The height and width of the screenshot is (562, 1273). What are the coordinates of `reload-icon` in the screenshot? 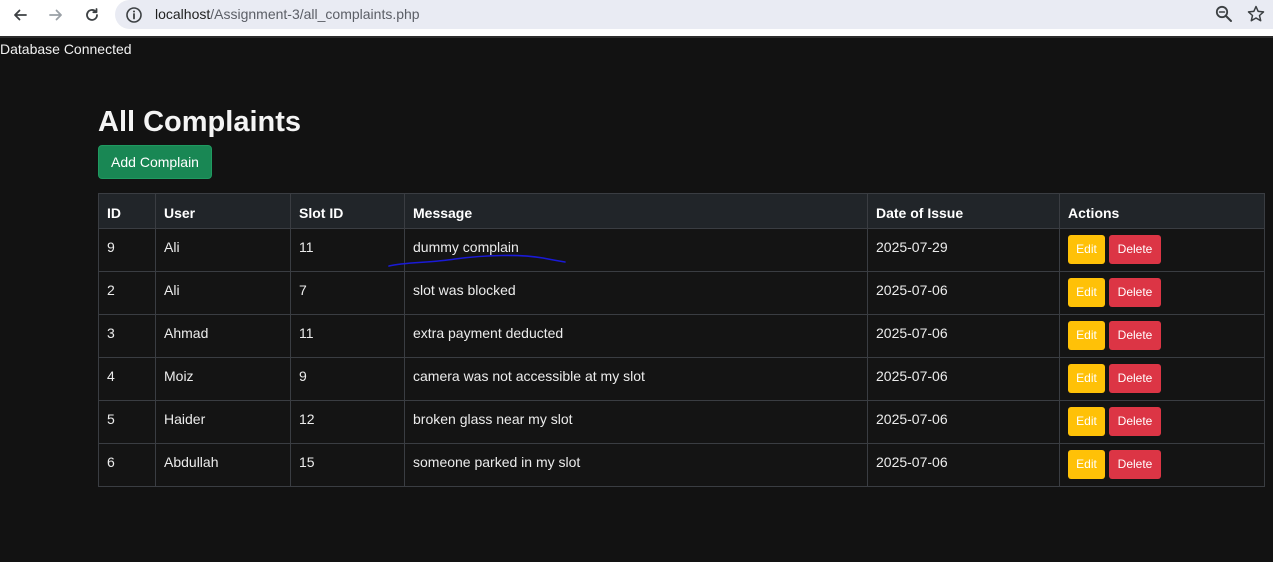 It's located at (92, 14).